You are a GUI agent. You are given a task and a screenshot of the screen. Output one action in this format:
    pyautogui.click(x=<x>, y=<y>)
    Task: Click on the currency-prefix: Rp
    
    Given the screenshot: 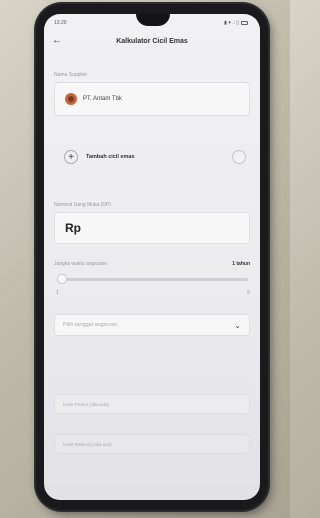 What is the action you would take?
    pyautogui.click(x=73, y=228)
    